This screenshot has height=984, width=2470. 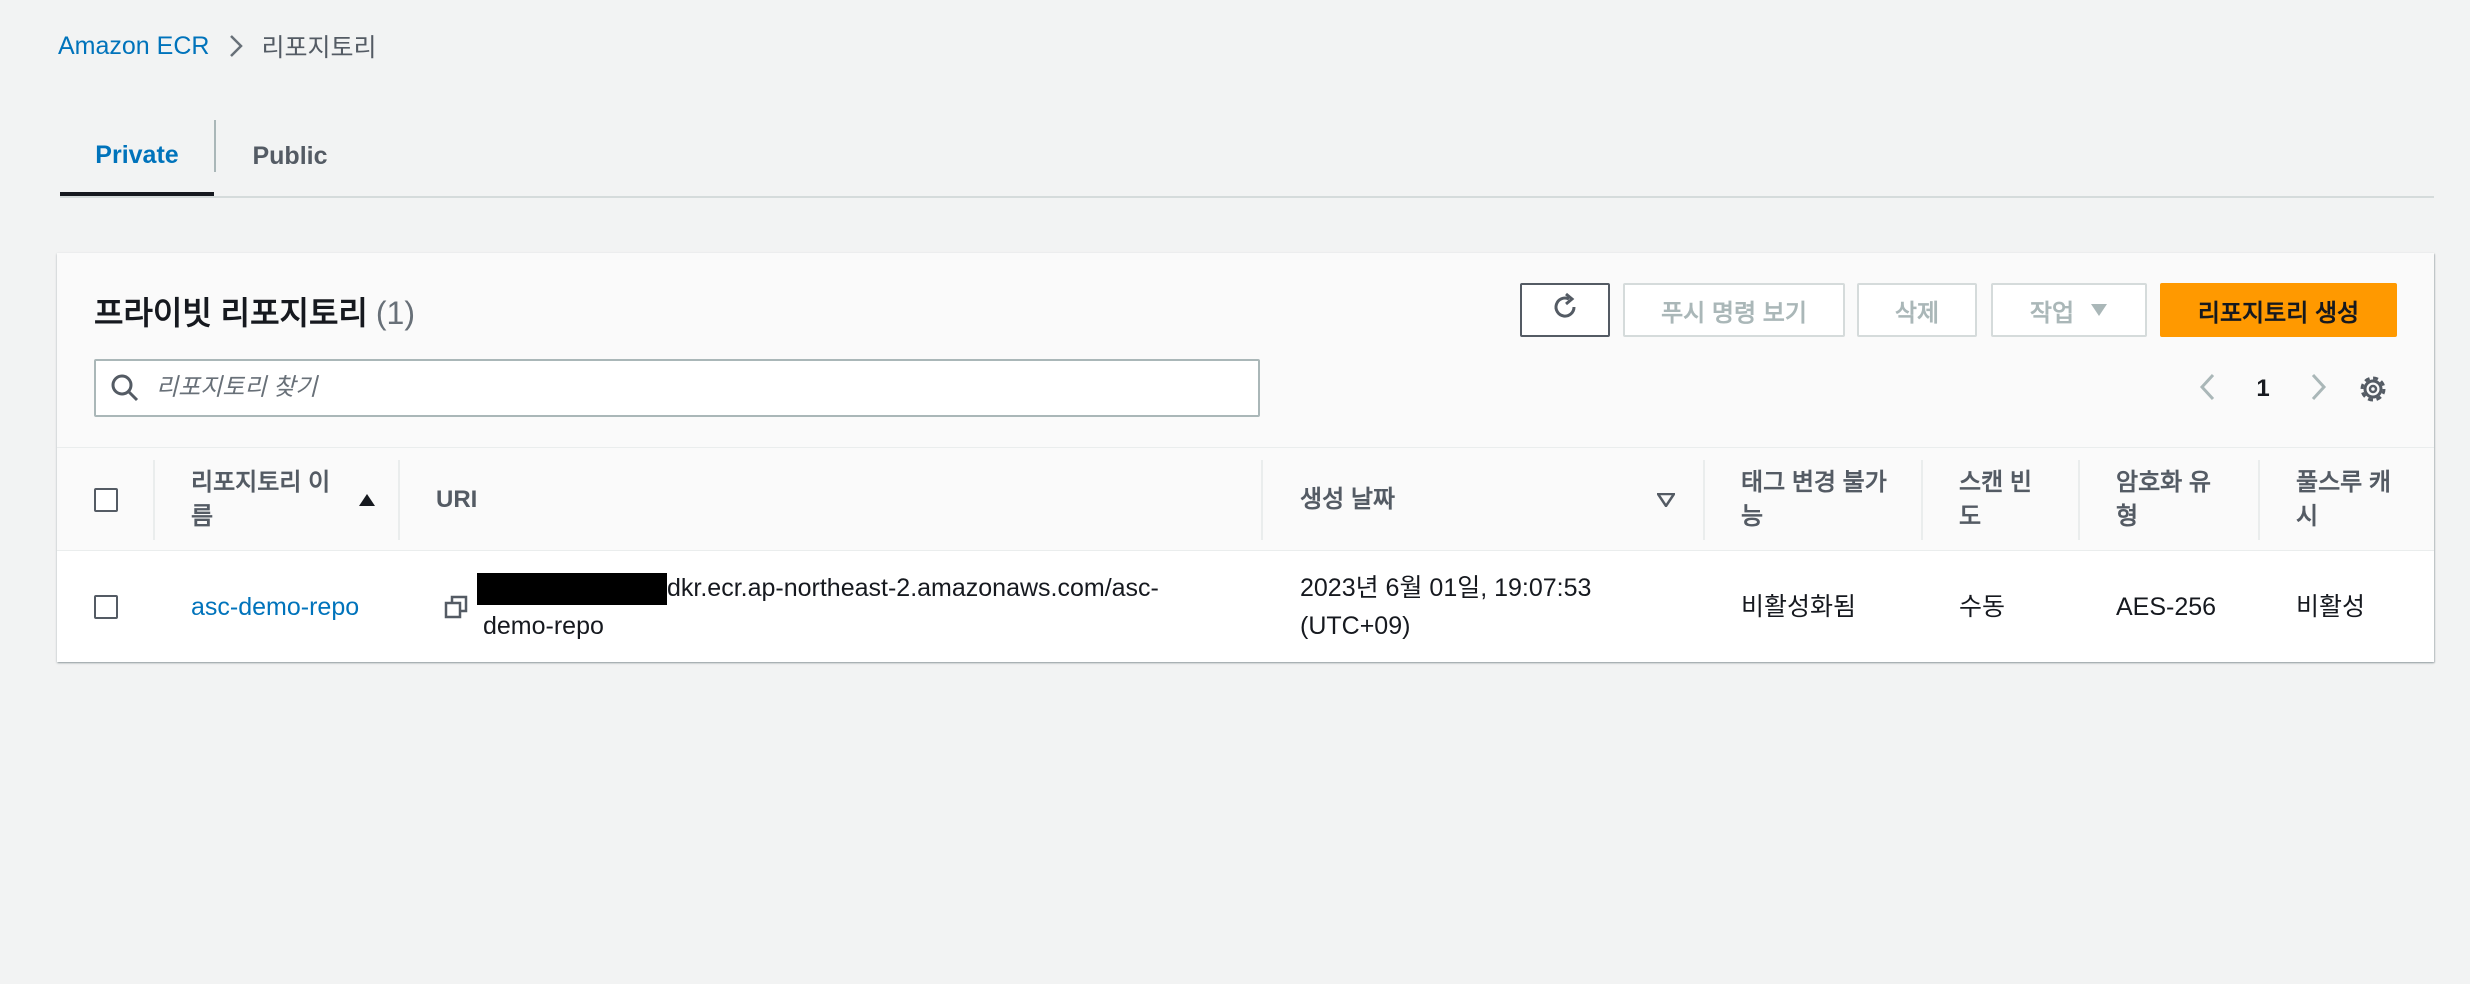 What do you see at coordinates (2343, 482) in the screenshot?
I see `column-header-pull-line1: 풀스루 캐` at bounding box center [2343, 482].